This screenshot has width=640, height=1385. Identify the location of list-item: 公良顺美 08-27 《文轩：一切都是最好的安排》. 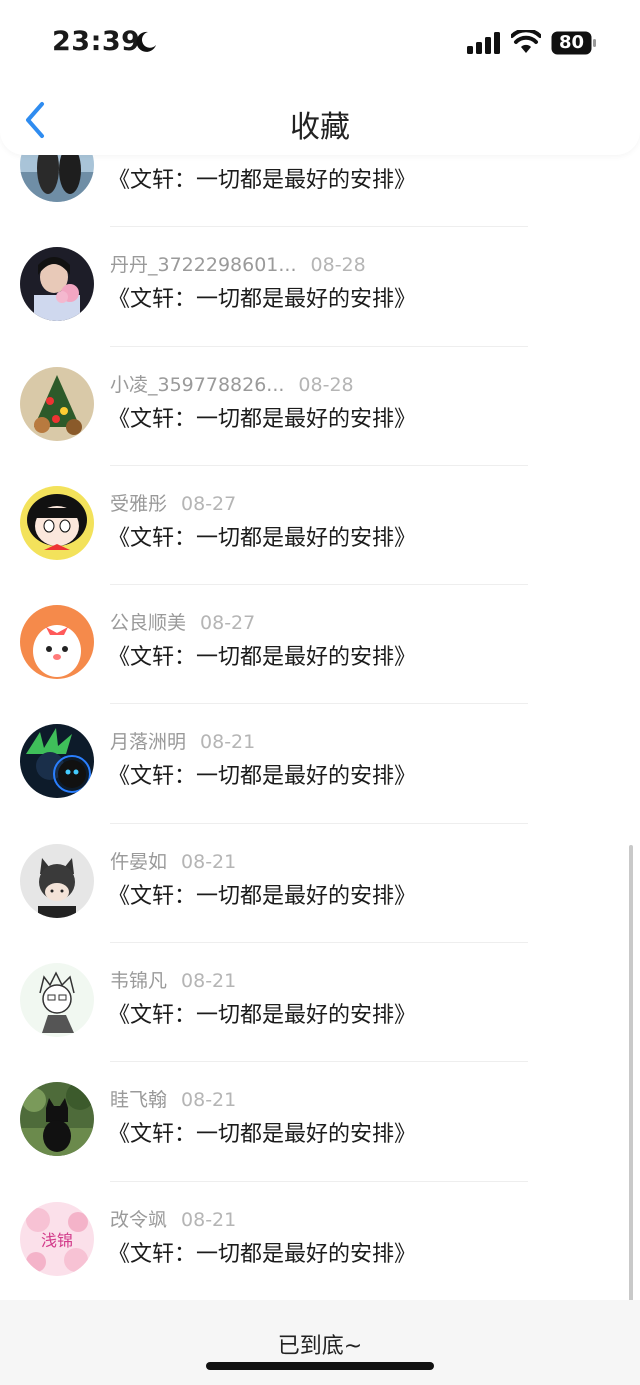
(320, 645).